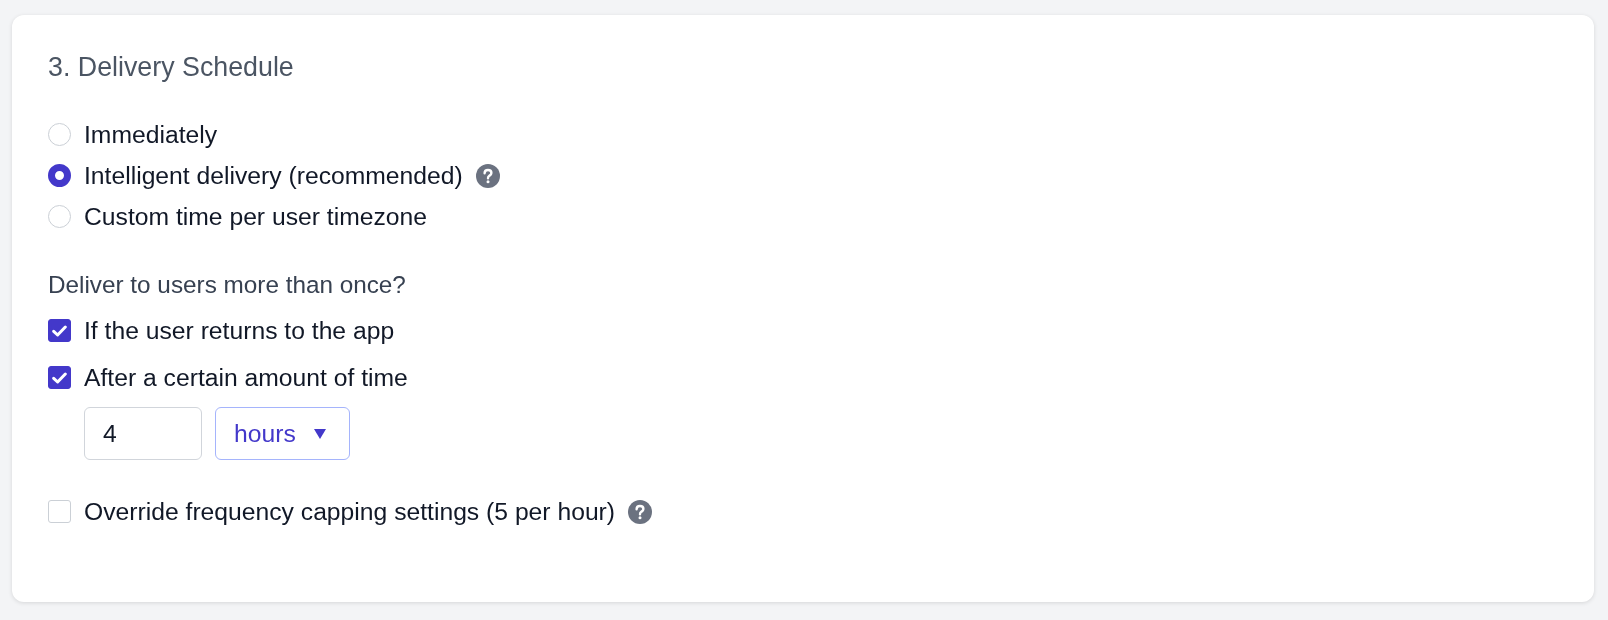  I want to click on option-label: Override frequency capping settings (5 per hour), so click(350, 511).